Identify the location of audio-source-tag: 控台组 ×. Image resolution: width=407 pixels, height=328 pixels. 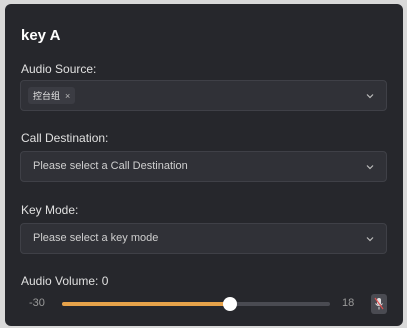
(52, 95).